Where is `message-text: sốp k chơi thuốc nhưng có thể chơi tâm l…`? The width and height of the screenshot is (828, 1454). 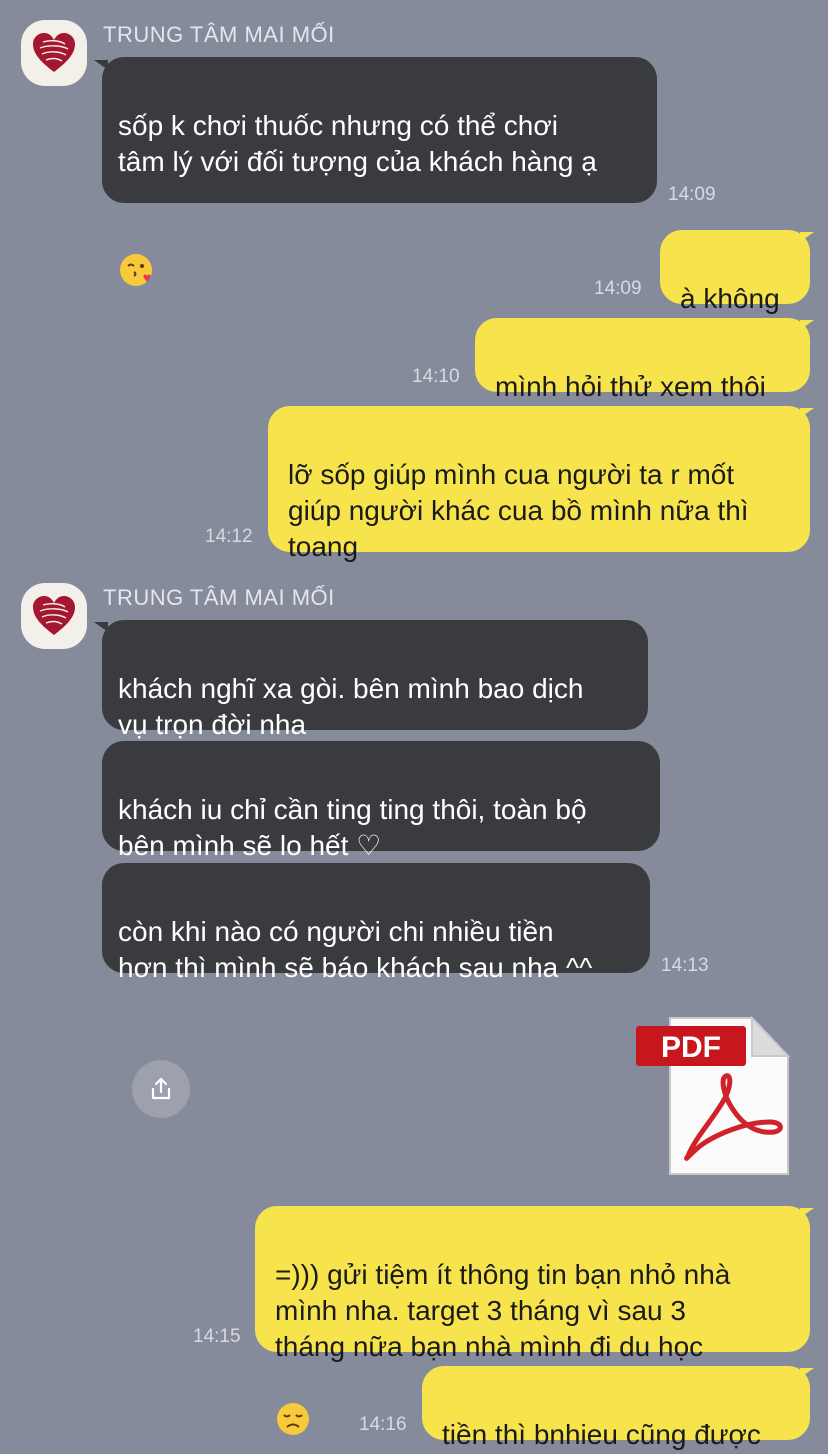 message-text: sốp k chơi thuốc nhưng có thể chơi tâm l… is located at coordinates (357, 143).